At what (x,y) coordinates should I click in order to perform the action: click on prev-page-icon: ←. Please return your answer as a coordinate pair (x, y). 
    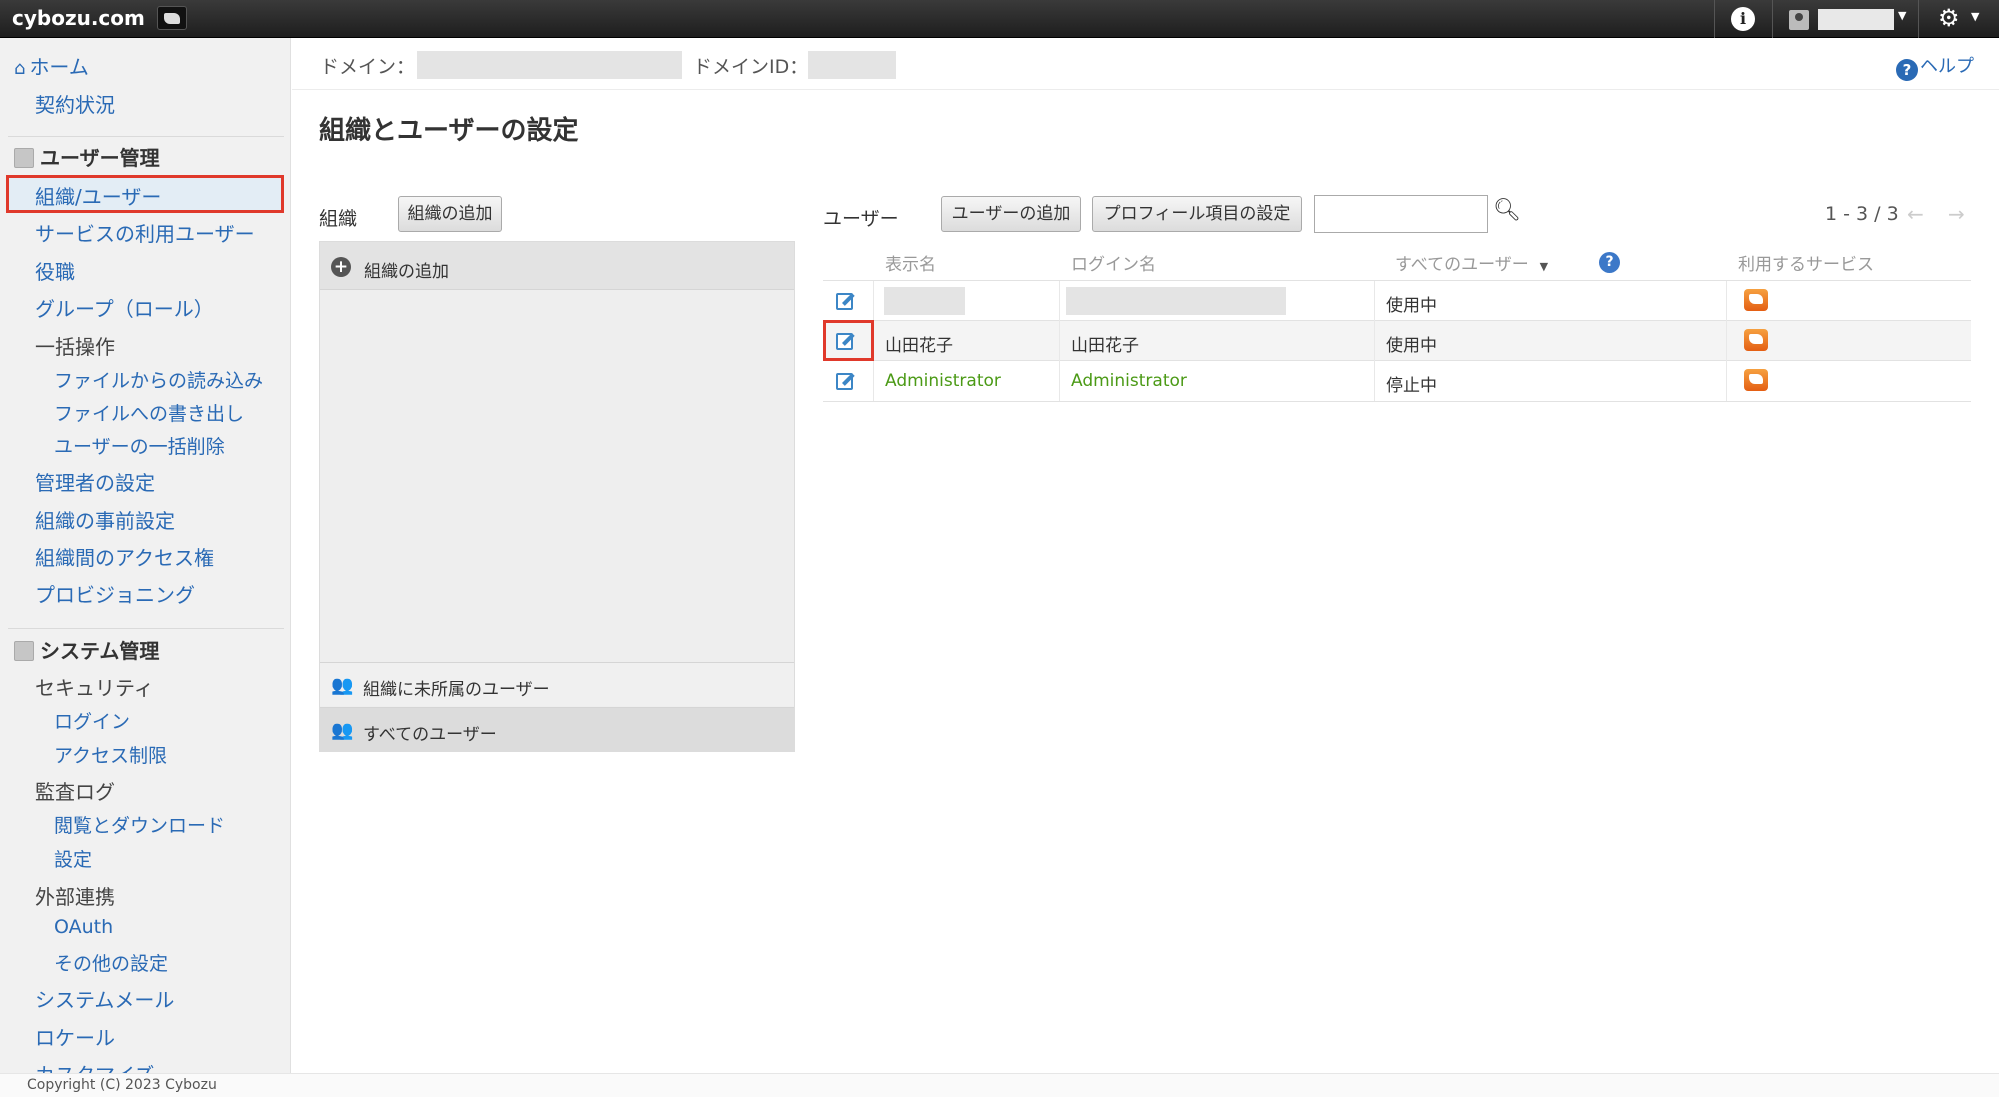
    Looking at the image, I should click on (1915, 214).